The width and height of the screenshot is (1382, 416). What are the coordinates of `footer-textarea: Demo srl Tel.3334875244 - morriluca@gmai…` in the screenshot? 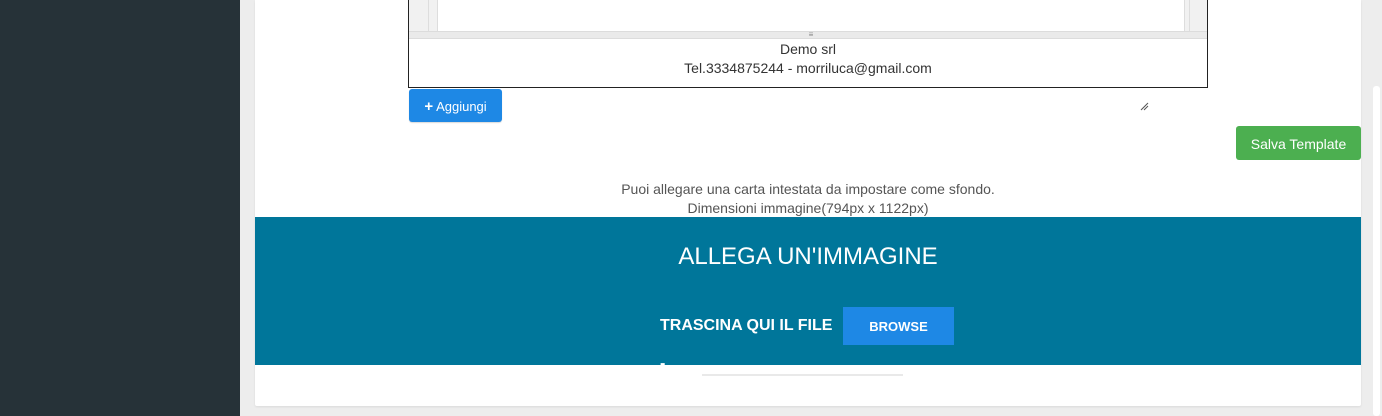 It's located at (808, 75).